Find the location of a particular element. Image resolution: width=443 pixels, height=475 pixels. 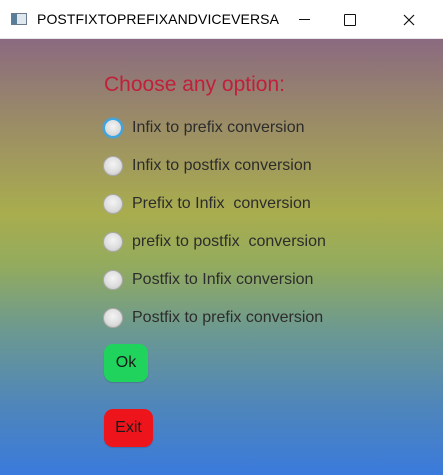

option-postfix-to-infix: Postfix to Infix conversion is located at coordinates (208, 280).